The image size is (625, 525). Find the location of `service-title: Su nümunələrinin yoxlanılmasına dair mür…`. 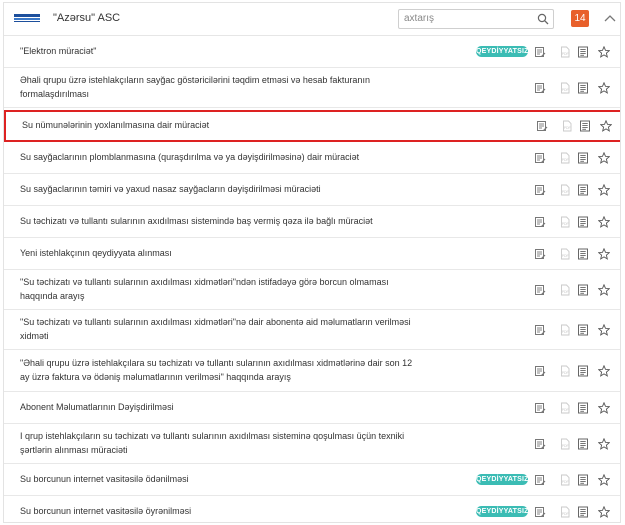

service-title: Su nümunələrinin yoxlanılmasına dair mür… is located at coordinates (222, 125).